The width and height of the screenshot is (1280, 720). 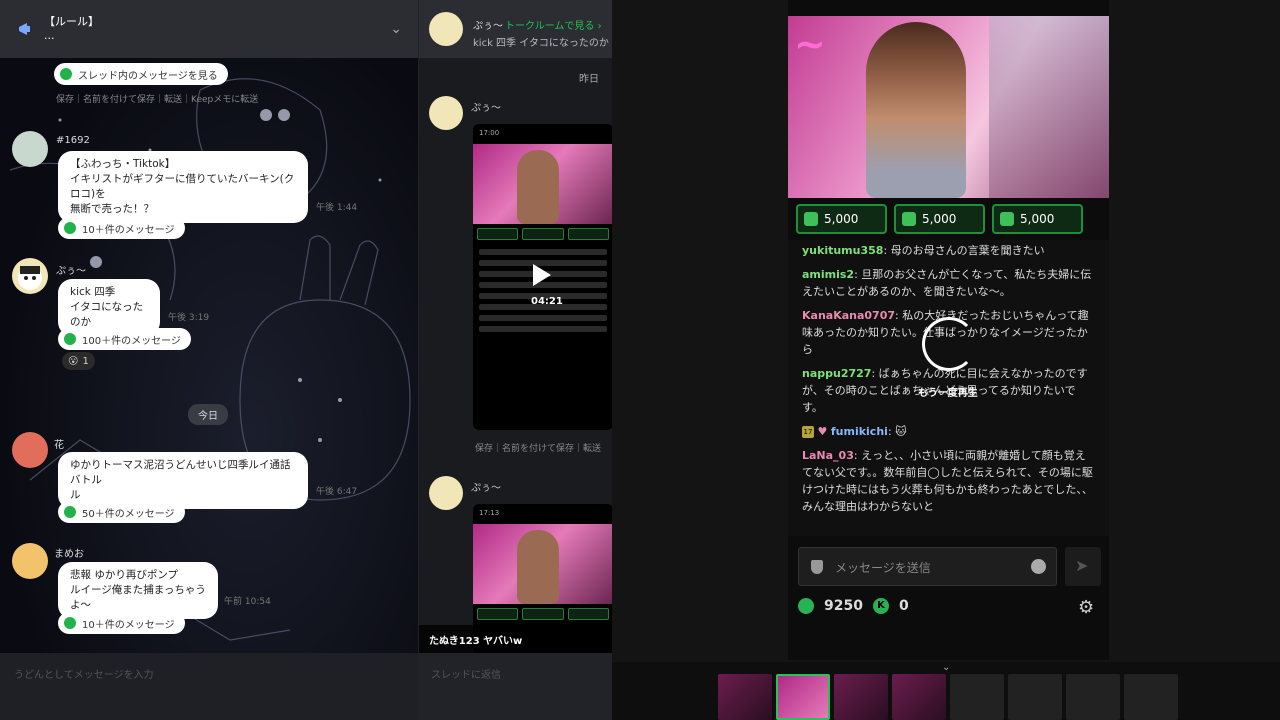 What do you see at coordinates (822, 431) in the screenshot?
I see `heart-icon: ♥` at bounding box center [822, 431].